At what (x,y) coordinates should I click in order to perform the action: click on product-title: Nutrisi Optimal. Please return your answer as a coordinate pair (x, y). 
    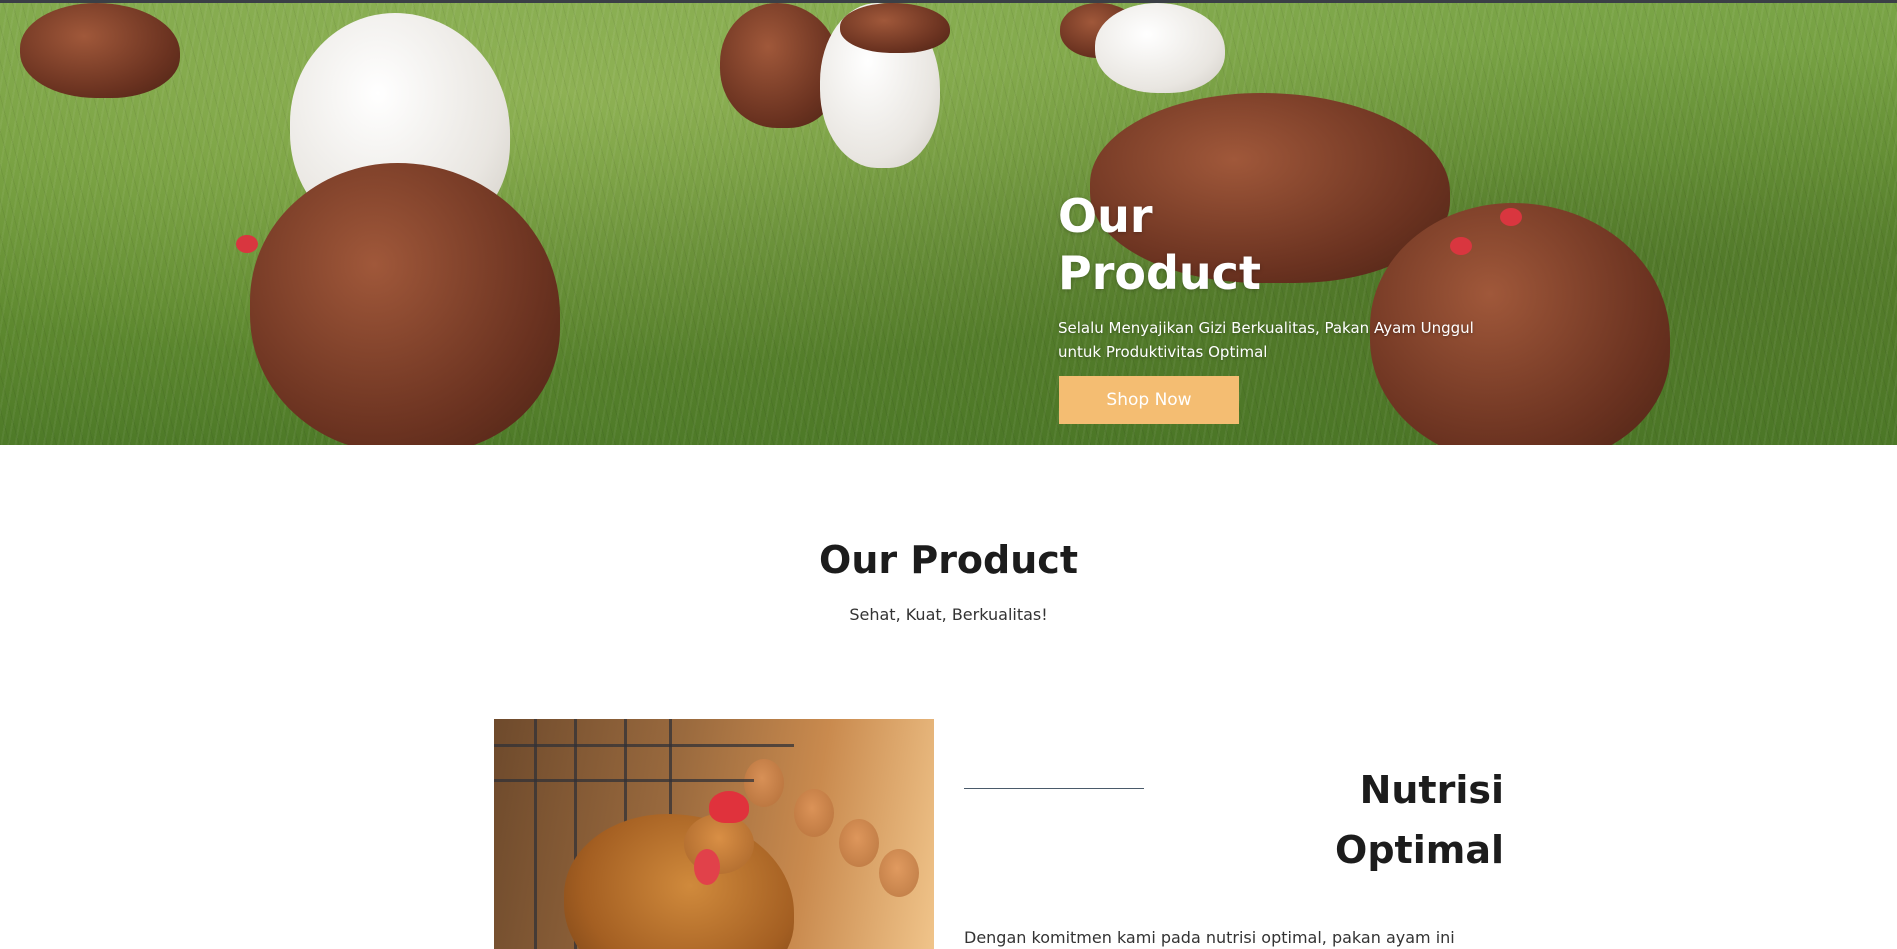
    Looking at the image, I should click on (1419, 820).